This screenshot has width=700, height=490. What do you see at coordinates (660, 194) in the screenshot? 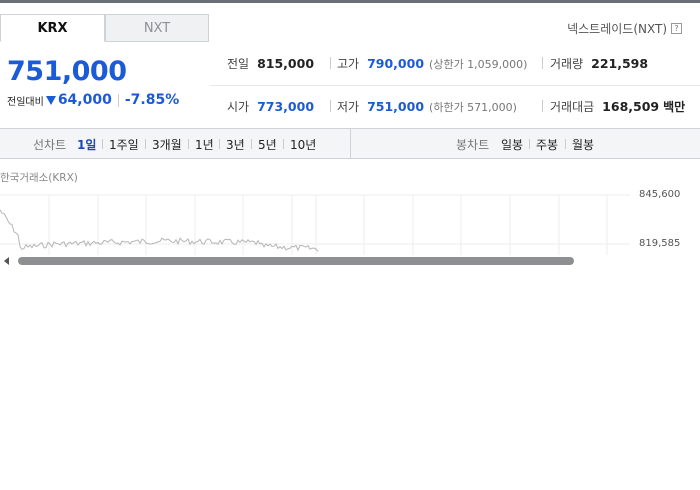
I see `y-tick-label: 845,600` at bounding box center [660, 194].